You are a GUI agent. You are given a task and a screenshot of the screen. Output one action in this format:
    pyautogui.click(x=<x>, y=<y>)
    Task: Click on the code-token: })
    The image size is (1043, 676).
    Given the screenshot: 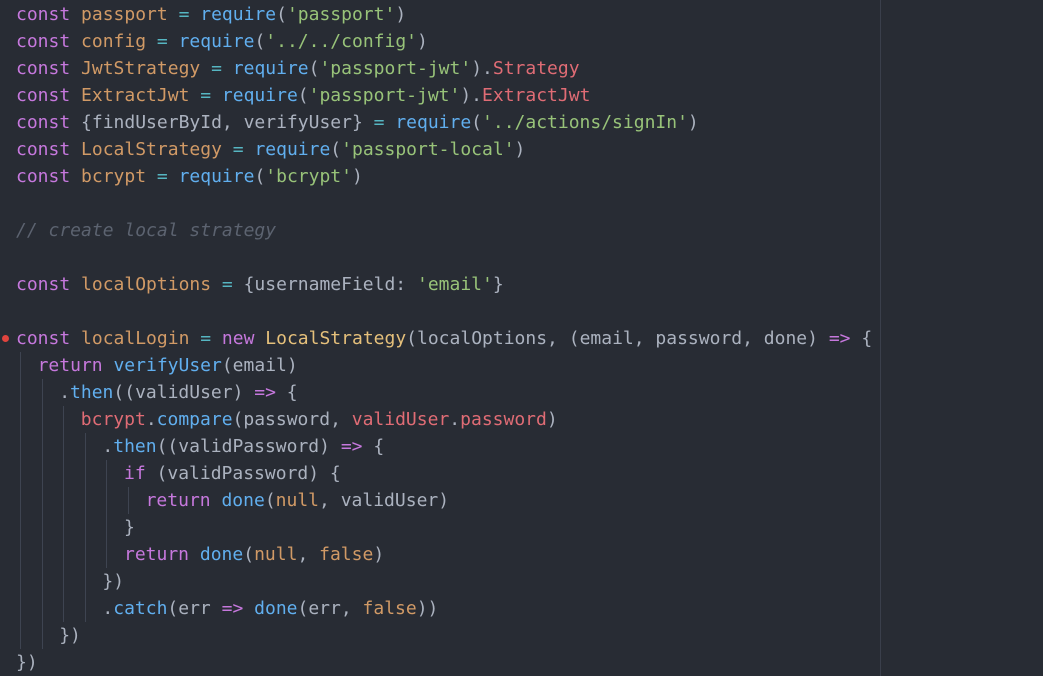 What is the action you would take?
    pyautogui.click(x=70, y=635)
    